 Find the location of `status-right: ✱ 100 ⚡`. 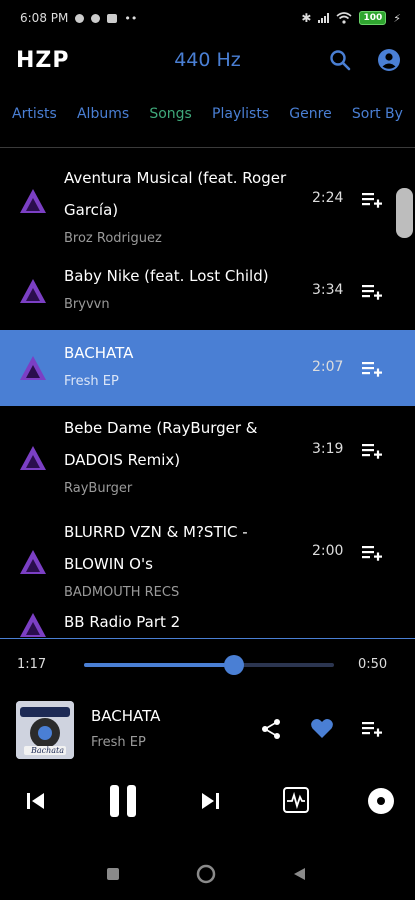

status-right: ✱ 100 ⚡ is located at coordinates (351, 18).